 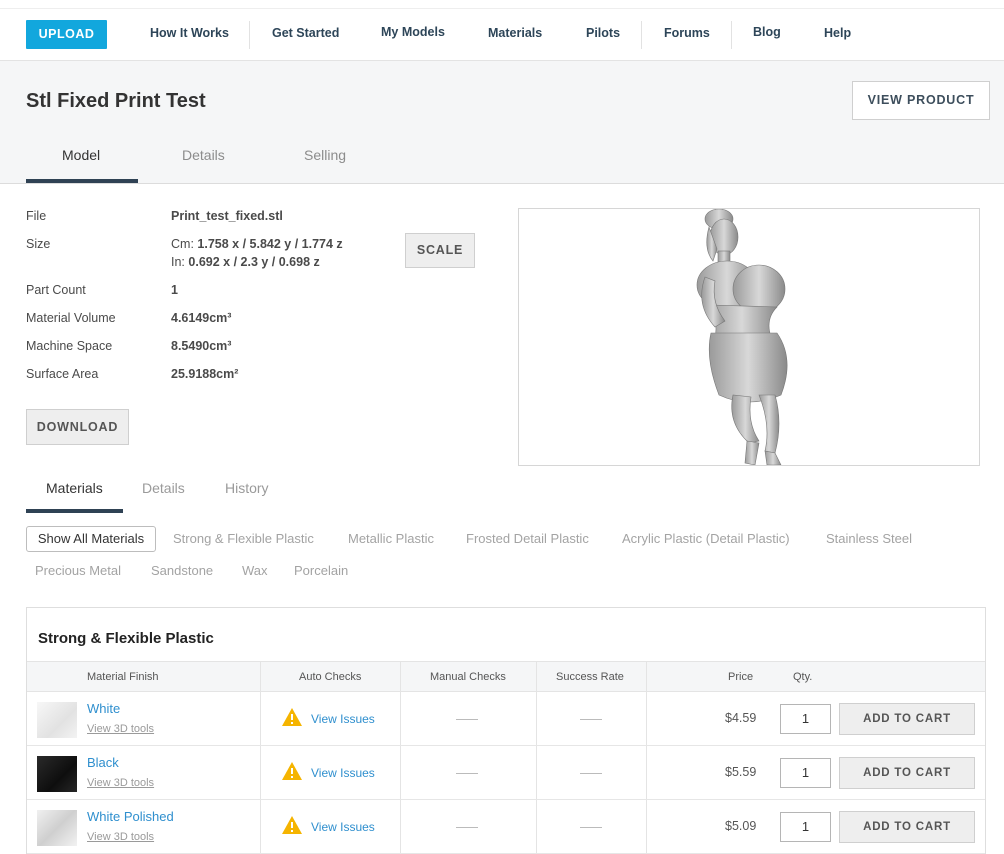 What do you see at coordinates (69, 346) in the screenshot?
I see `machine-space-label: Machine Space` at bounding box center [69, 346].